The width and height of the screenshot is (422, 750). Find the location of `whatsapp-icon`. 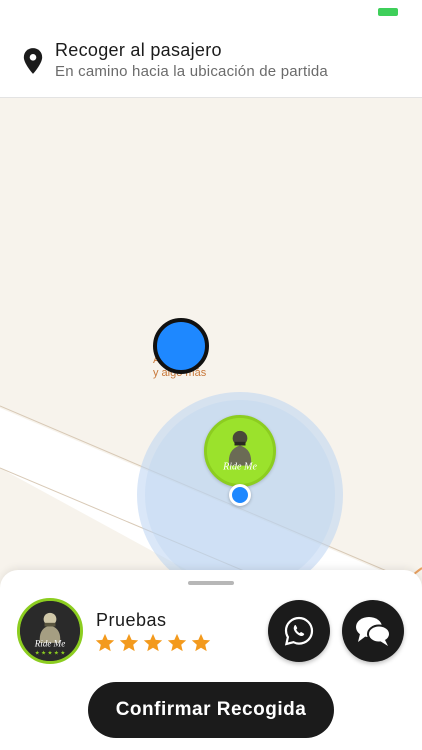

whatsapp-icon is located at coordinates (299, 631).